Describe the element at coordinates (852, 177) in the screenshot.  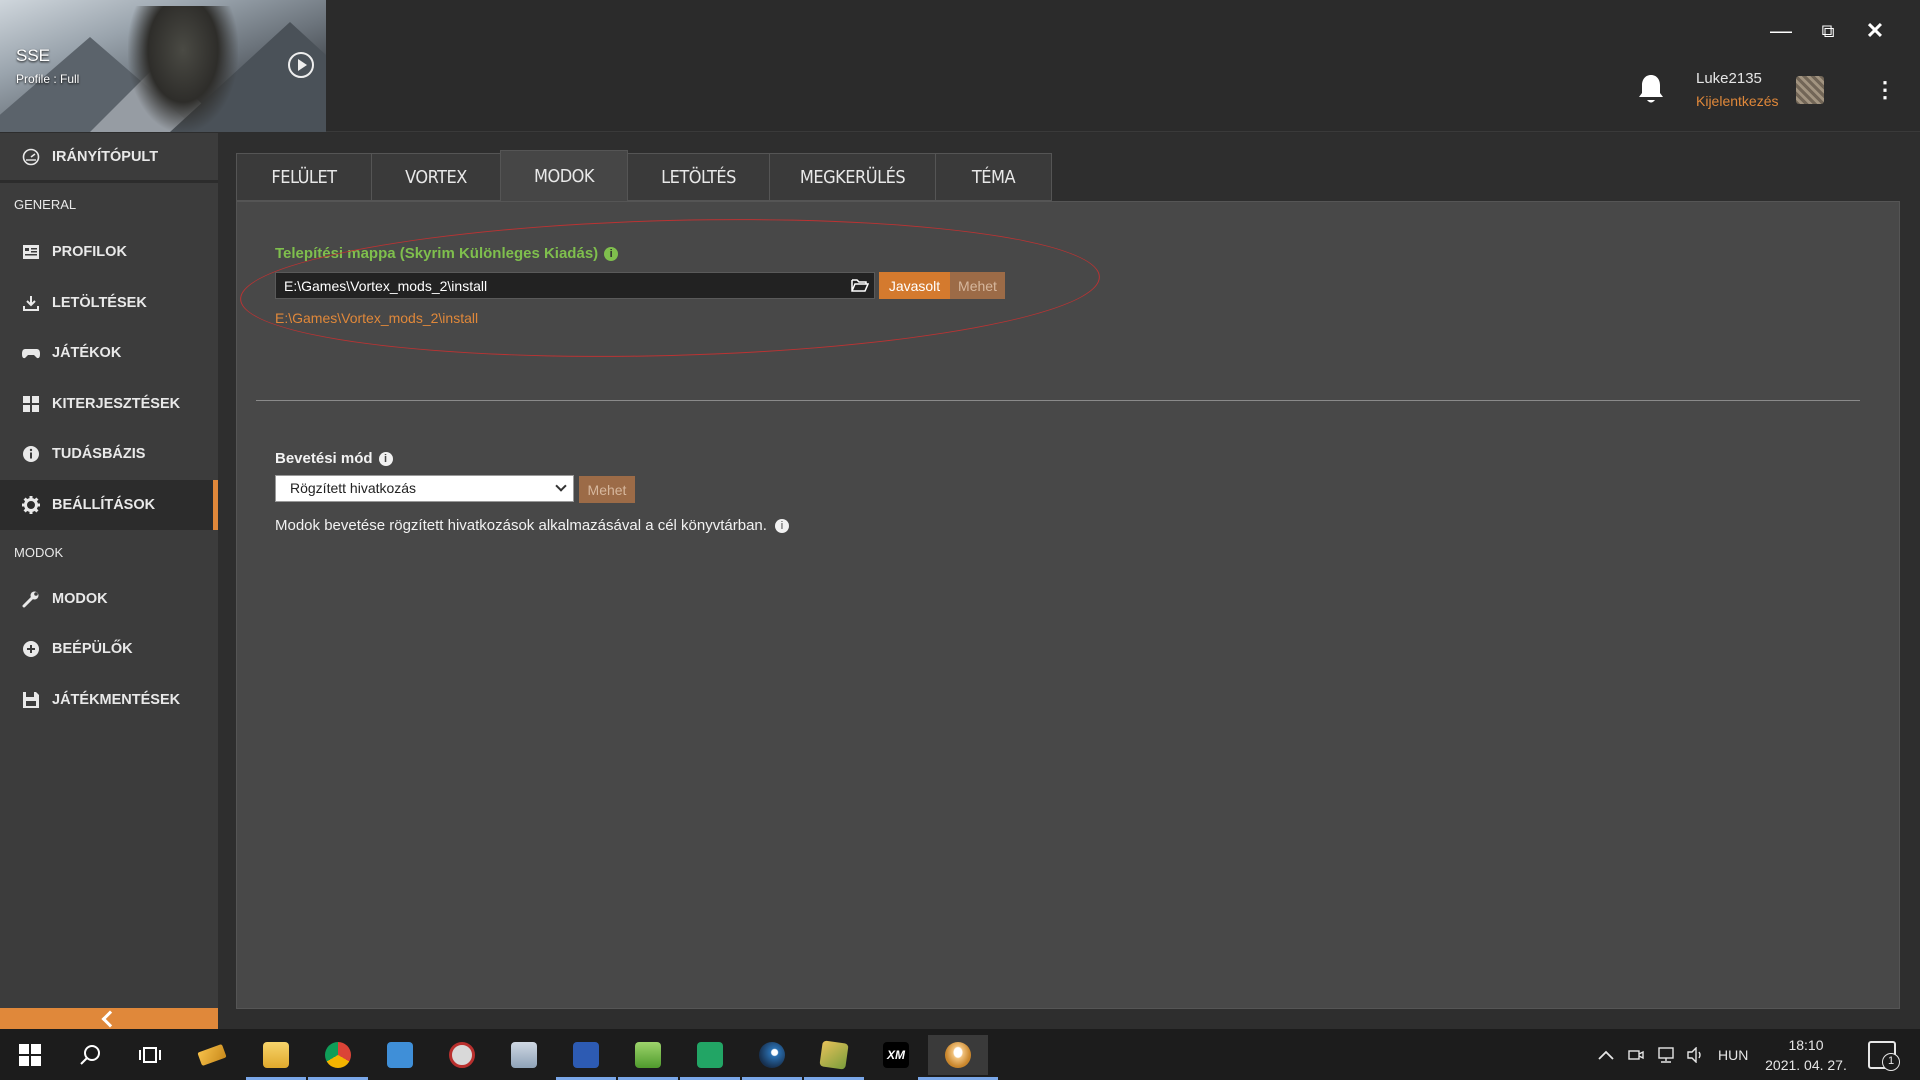
I see `tab-workarounds: MEGKERÜLÉS` at that location.